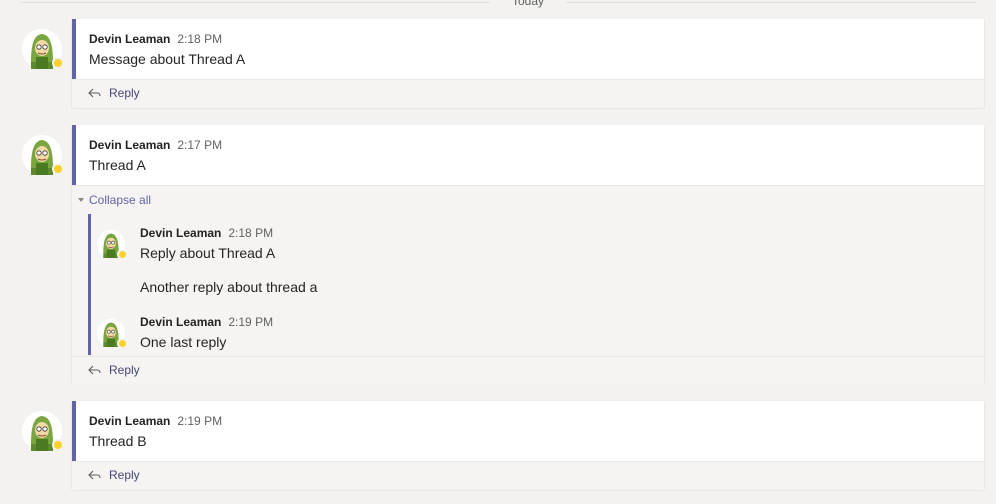 This screenshot has height=504, width=996. I want to click on message-text: Thread A, so click(117, 165).